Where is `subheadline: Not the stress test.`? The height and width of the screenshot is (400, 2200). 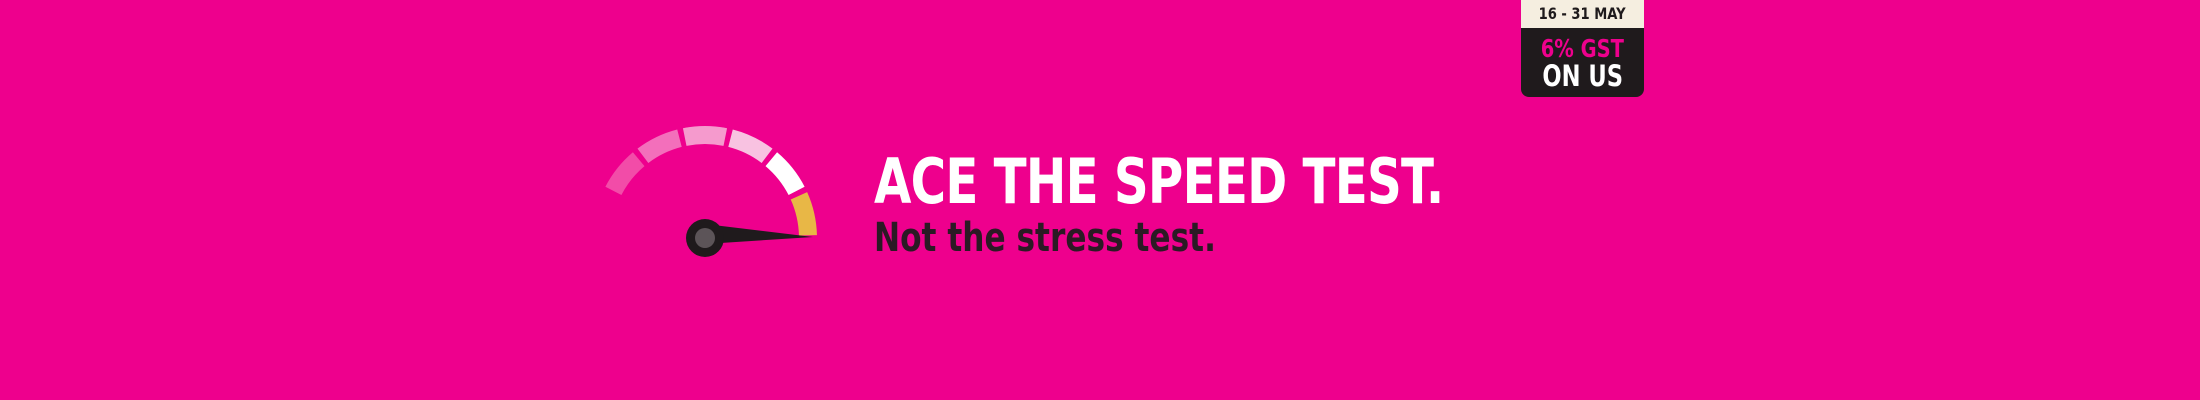 subheadline: Not the stress test. is located at coordinates (1045, 238).